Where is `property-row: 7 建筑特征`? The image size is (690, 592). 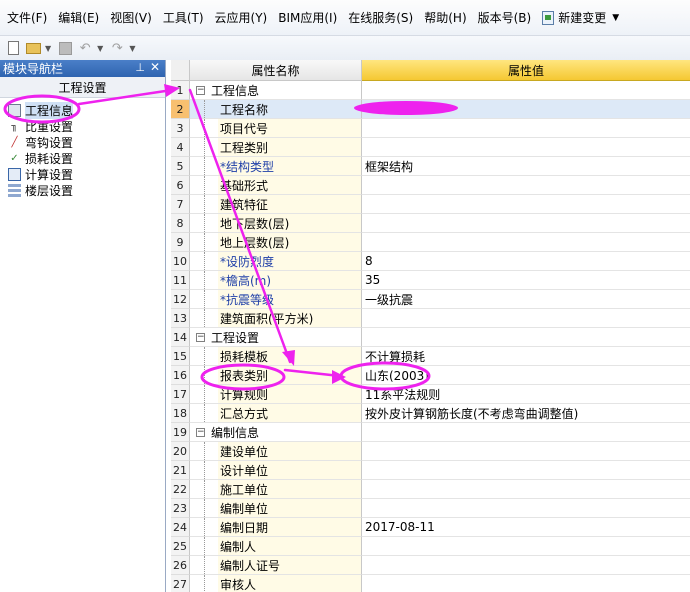
property-row: 7 建筑特征 is located at coordinates (430, 204).